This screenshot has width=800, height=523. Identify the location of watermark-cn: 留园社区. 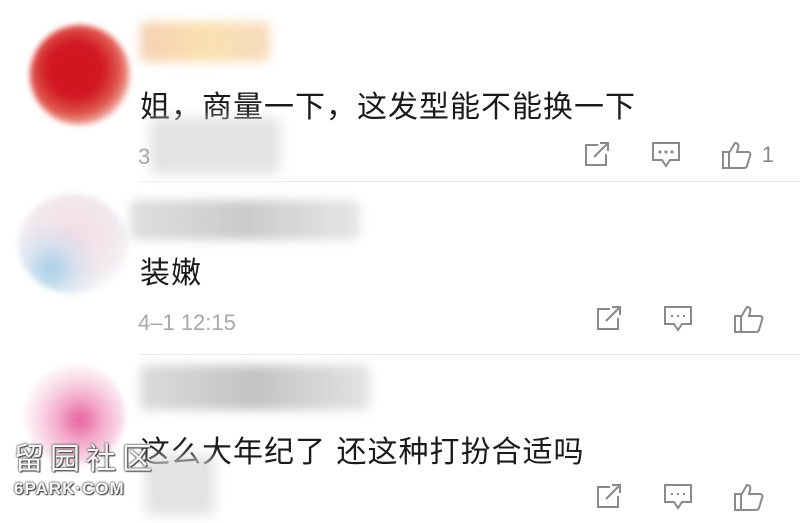
(86, 459).